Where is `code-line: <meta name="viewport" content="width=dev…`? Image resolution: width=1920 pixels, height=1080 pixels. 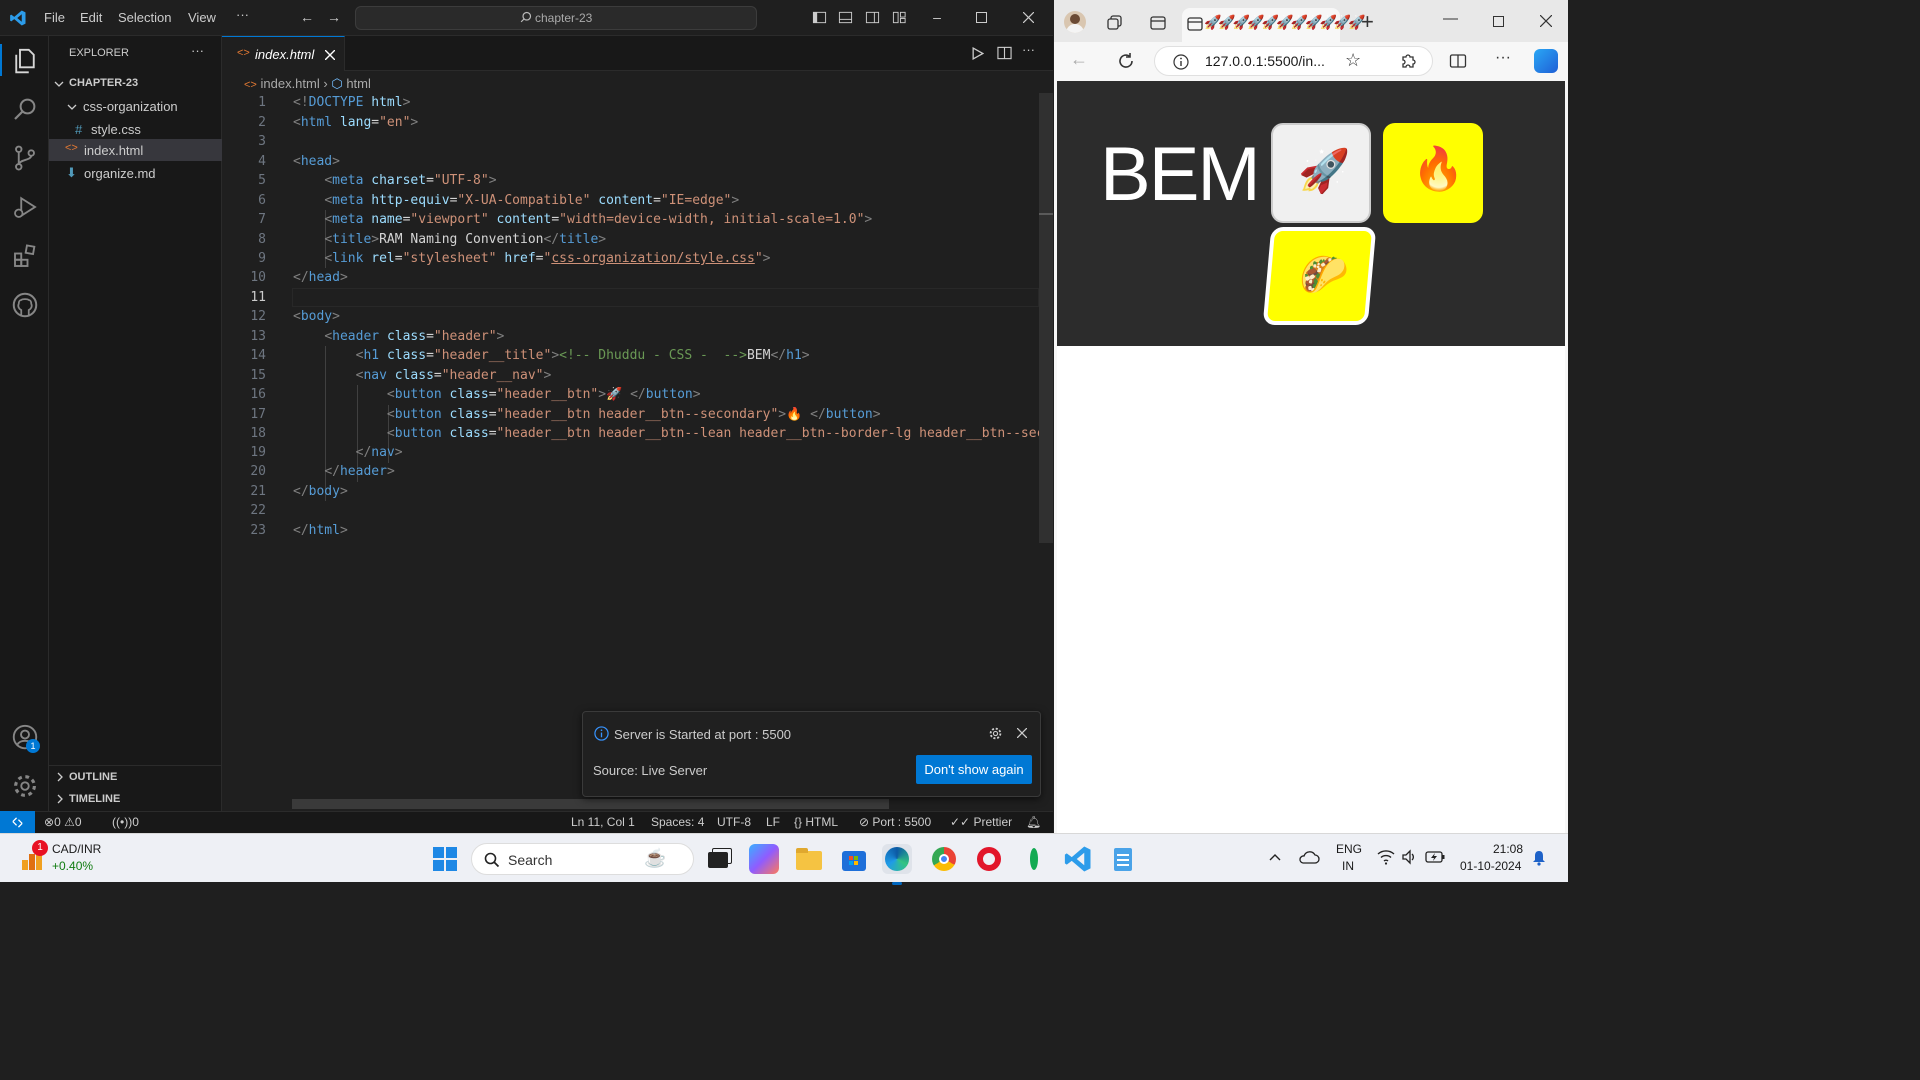
code-line: <meta name="viewport" content="width=dev… is located at coordinates (666, 219).